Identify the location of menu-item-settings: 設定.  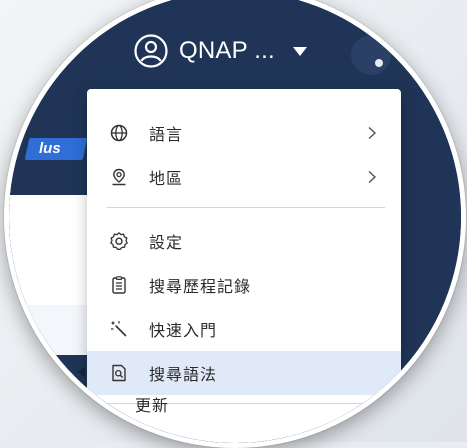
(244, 241).